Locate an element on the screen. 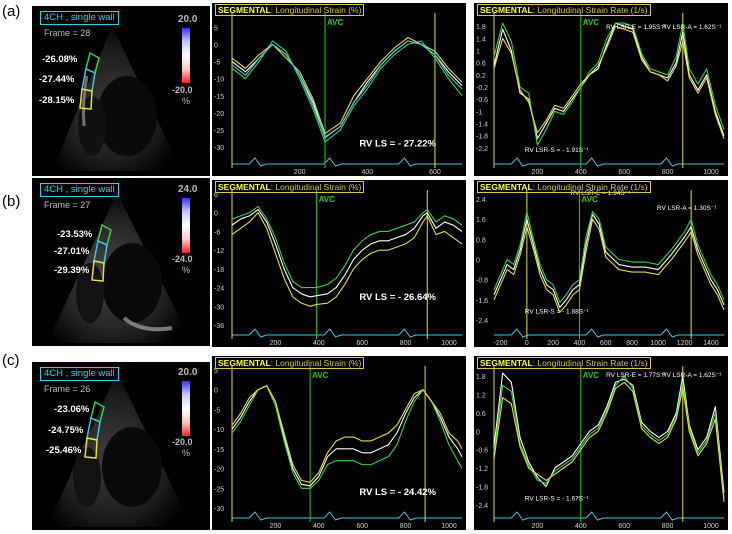  chart-annotation: RV LSR-A = 1.62S⁻¹ is located at coordinates (692, 27).